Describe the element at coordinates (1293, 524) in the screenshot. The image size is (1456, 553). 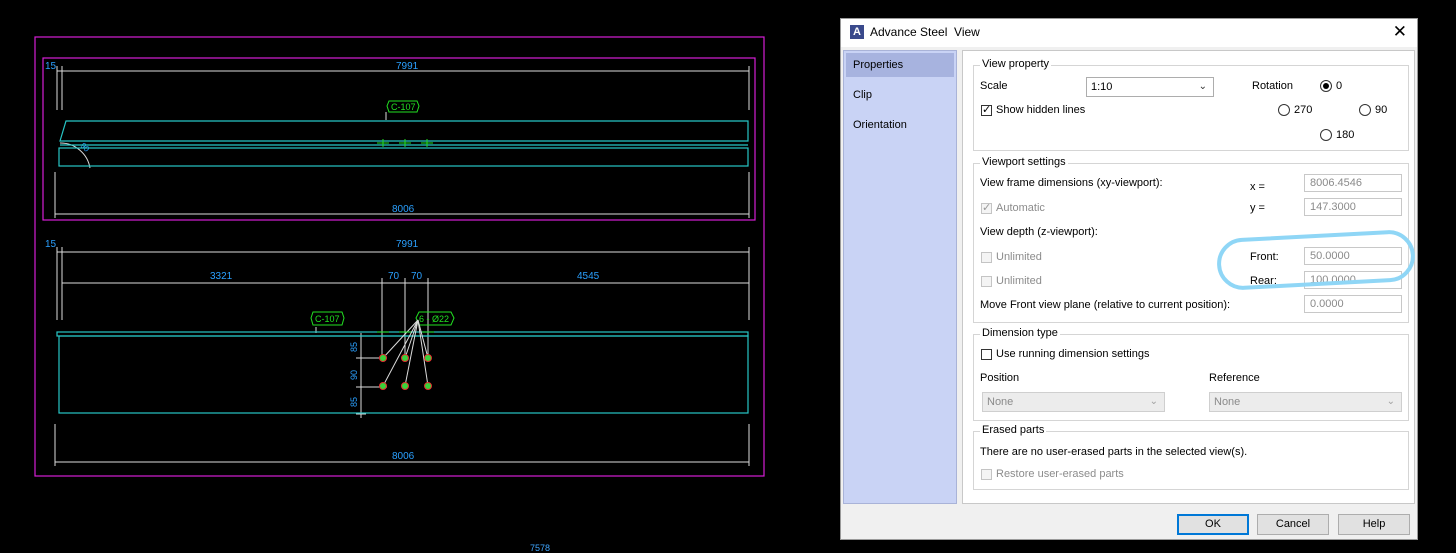
I see `cancel-button: Cancel` at that location.